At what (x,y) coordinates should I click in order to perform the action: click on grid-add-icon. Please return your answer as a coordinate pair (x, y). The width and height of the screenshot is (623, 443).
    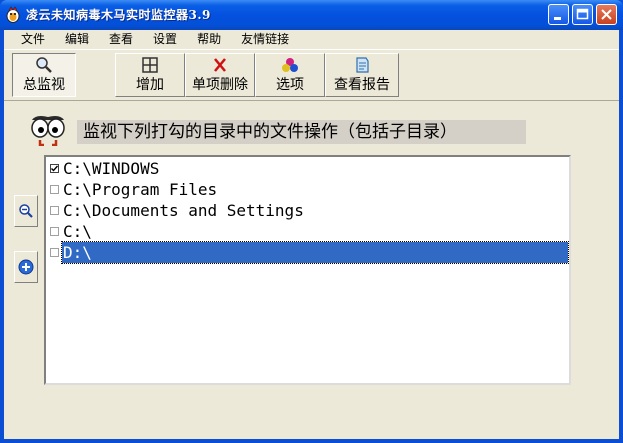
    Looking at the image, I should click on (150, 65).